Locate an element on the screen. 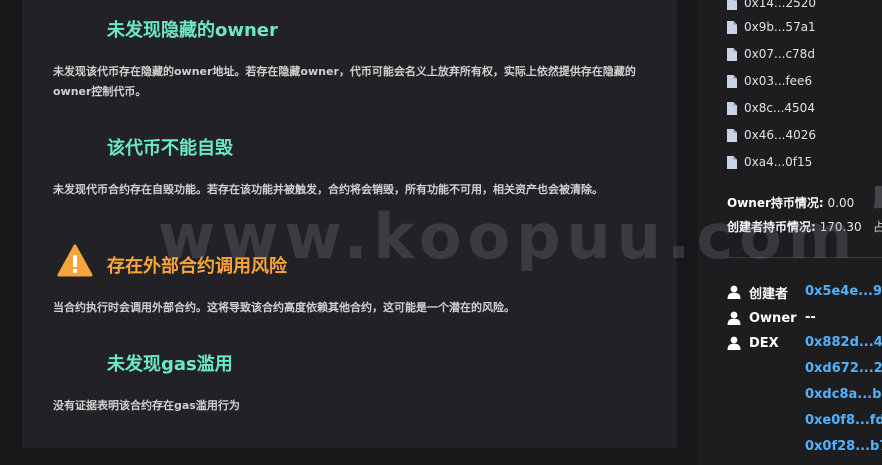 This screenshot has height=465, width=882. holder-item: 0x9b...57a1 is located at coordinates (771, 27).